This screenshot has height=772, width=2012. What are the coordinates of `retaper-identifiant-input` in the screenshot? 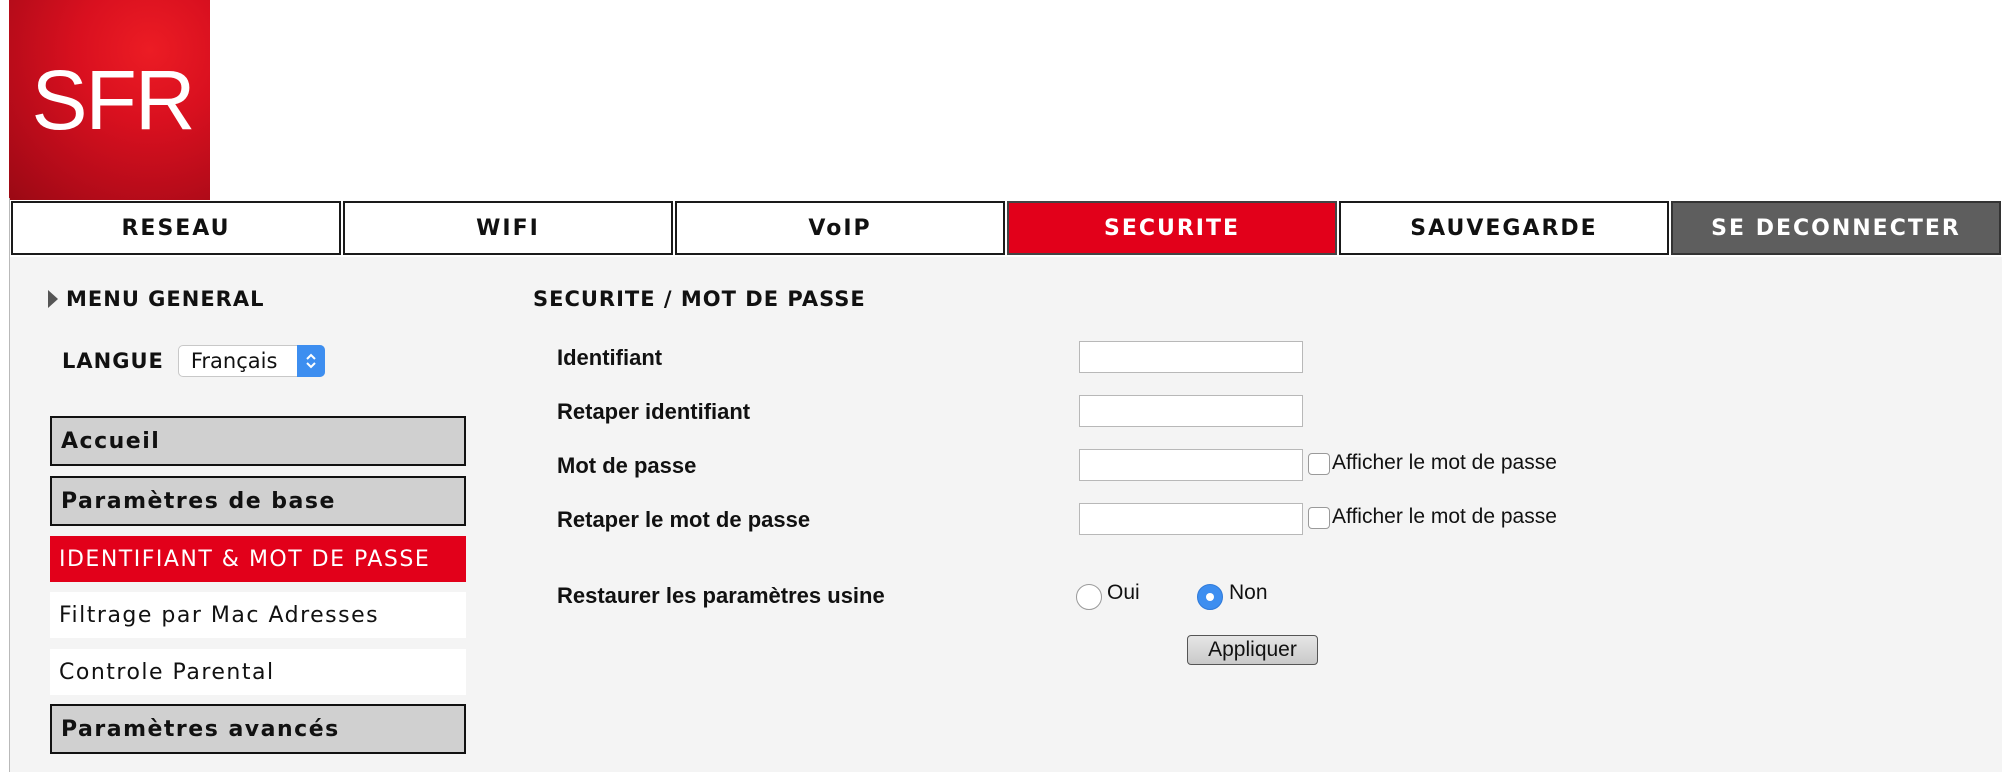 It's located at (1191, 411).